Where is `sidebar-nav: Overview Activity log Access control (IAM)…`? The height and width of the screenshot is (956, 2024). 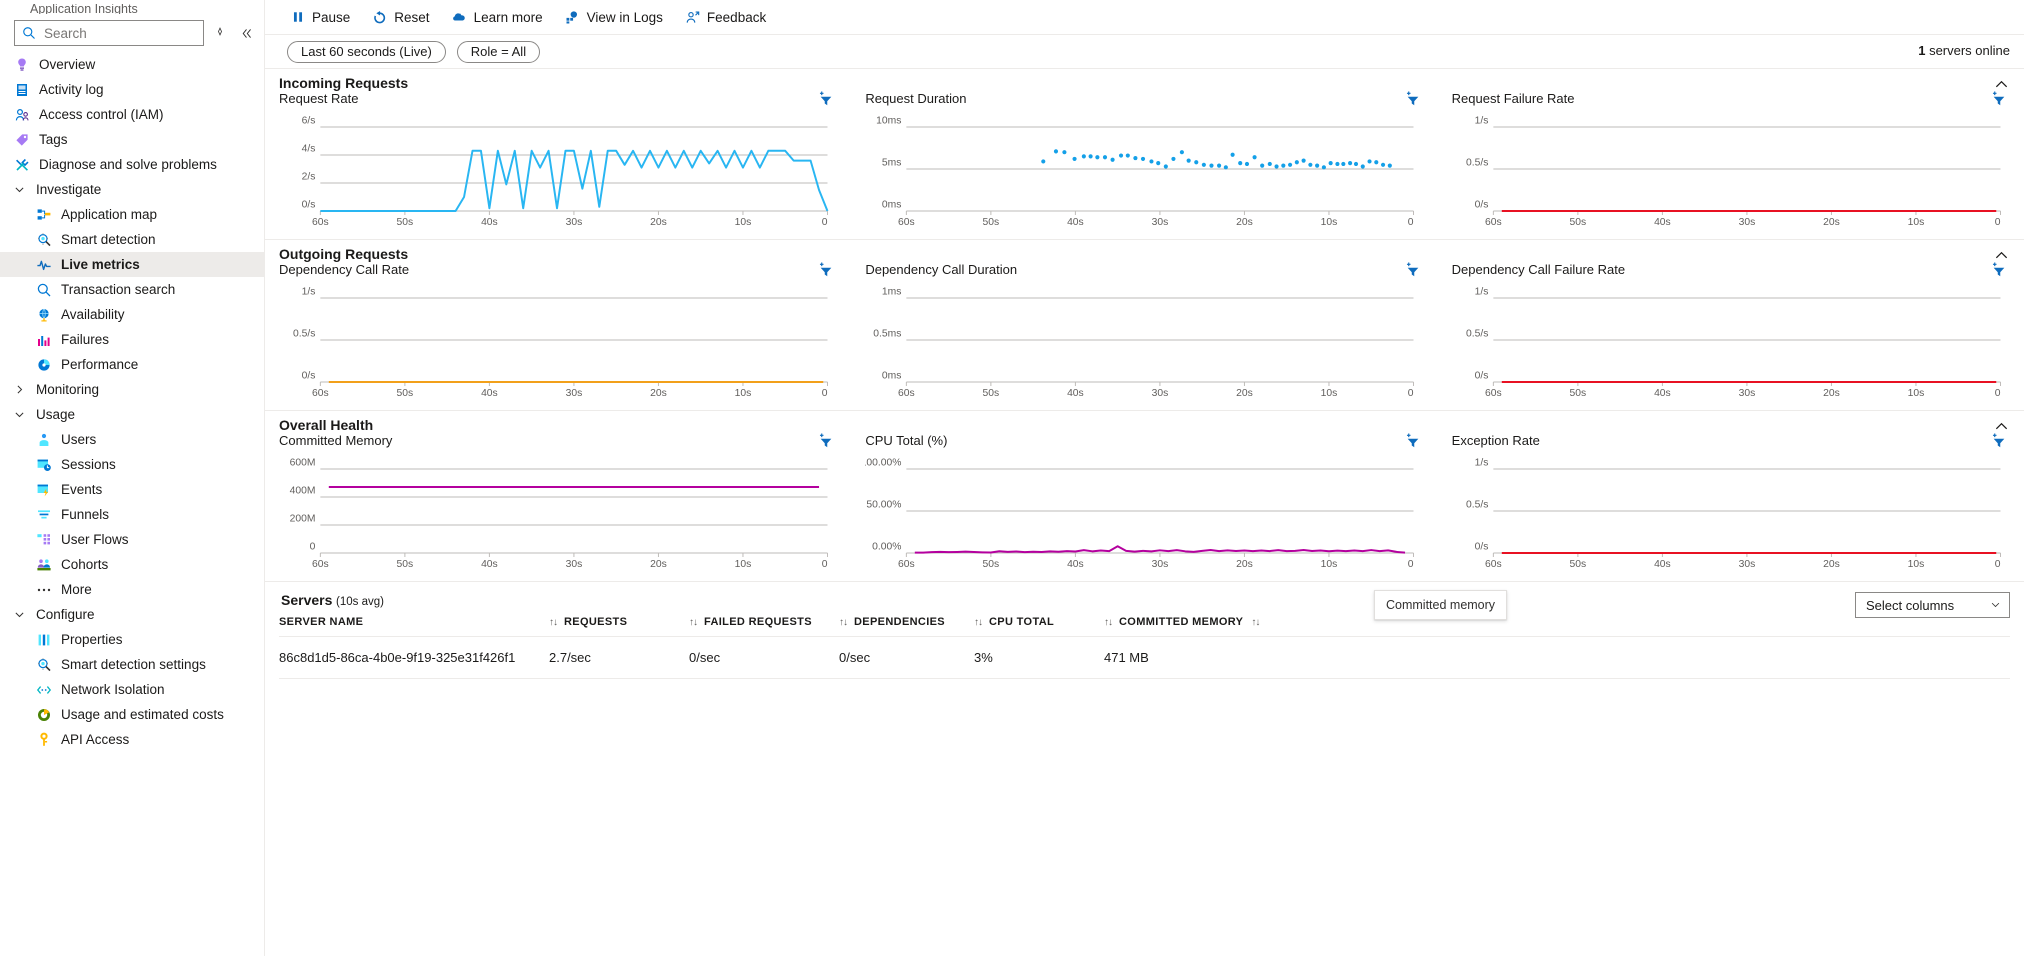
sidebar-nav: Overview Activity log Access control (IAM)… is located at coordinates (132, 402).